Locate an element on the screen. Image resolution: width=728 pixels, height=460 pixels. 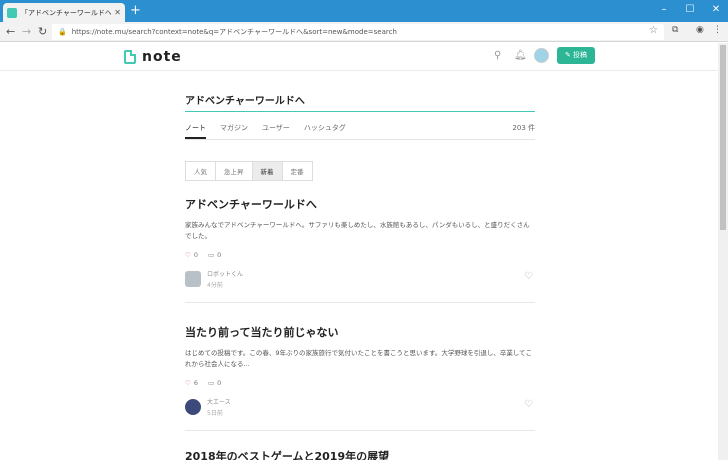
minimize-icon: – is located at coordinates (664, 10).